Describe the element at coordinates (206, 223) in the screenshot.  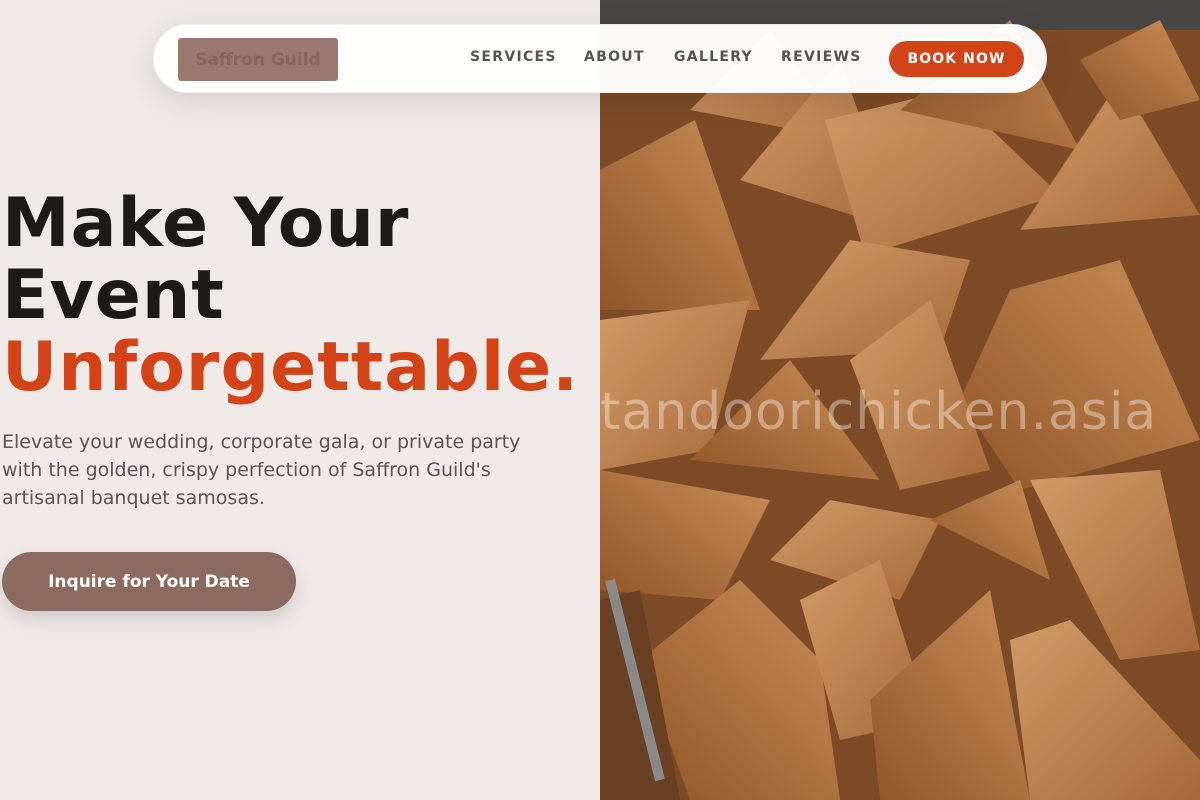
I see `hero-title-line-1: Make Your` at that location.